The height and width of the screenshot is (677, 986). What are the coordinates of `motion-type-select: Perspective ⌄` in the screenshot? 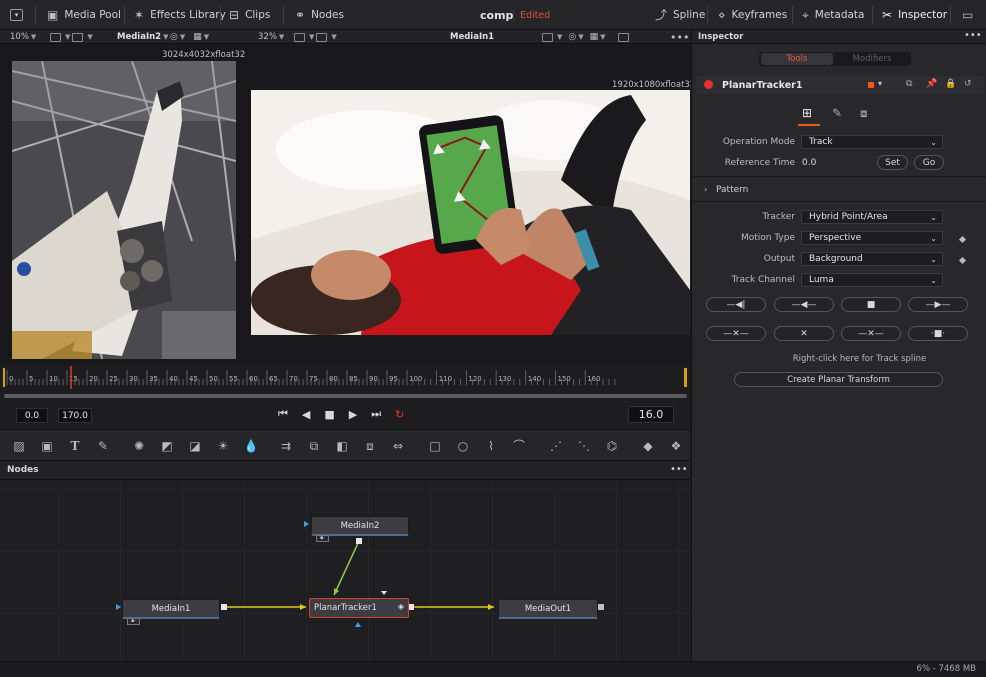 It's located at (872, 238).